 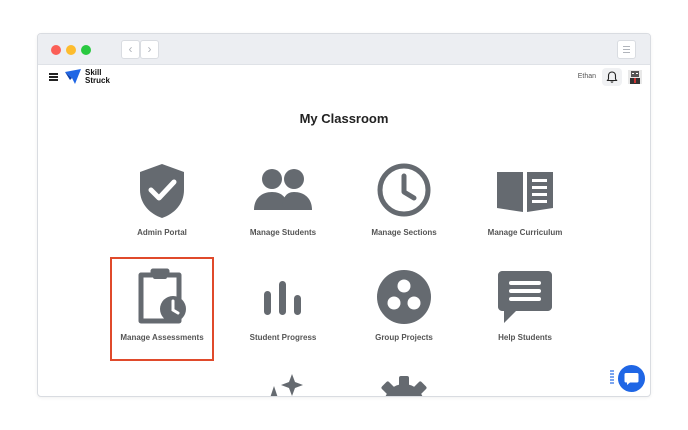 I want to click on browser-menu-button, so click(x=626, y=49).